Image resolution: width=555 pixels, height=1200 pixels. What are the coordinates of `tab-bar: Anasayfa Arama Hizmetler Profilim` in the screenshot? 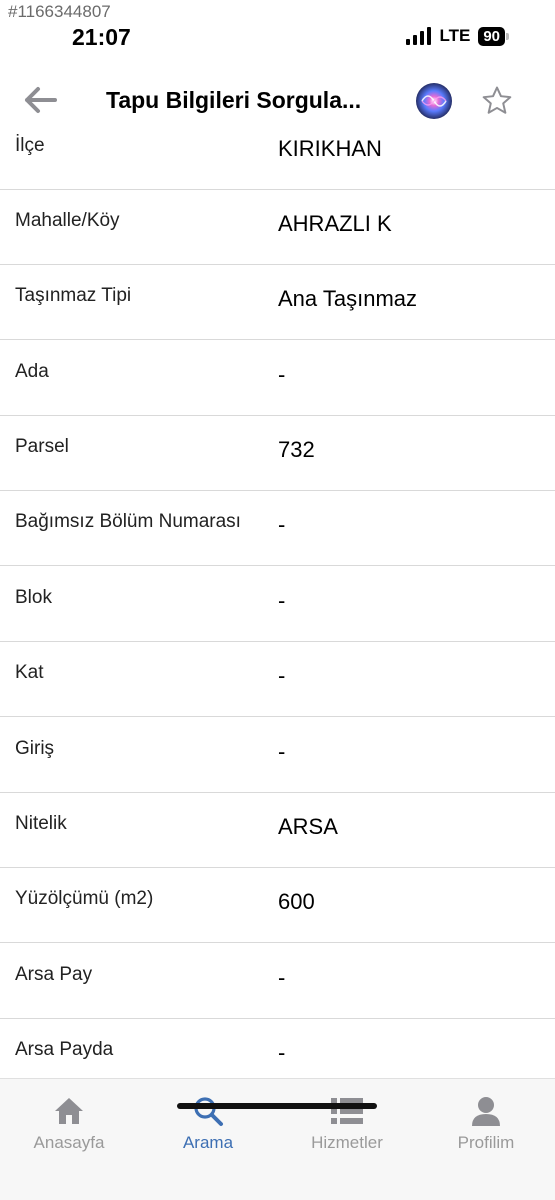 It's located at (277, 1139).